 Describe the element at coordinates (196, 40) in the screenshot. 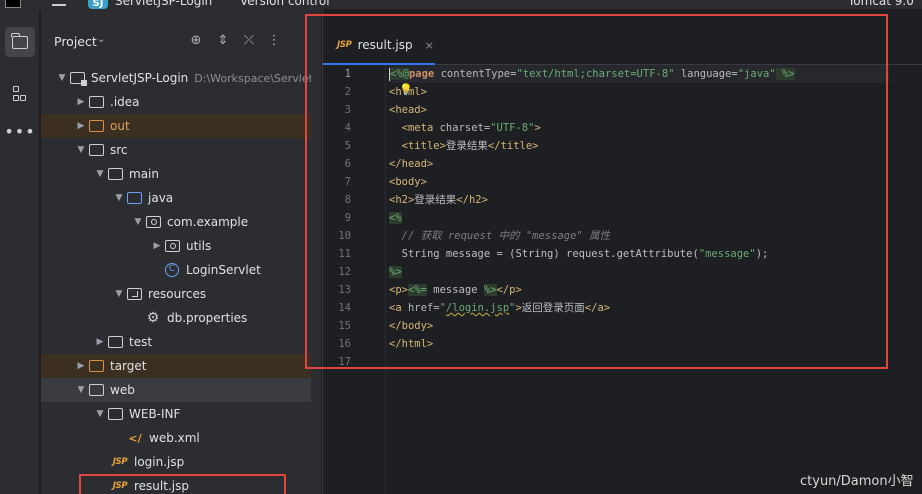

I see `locate-icon: ⊕` at that location.